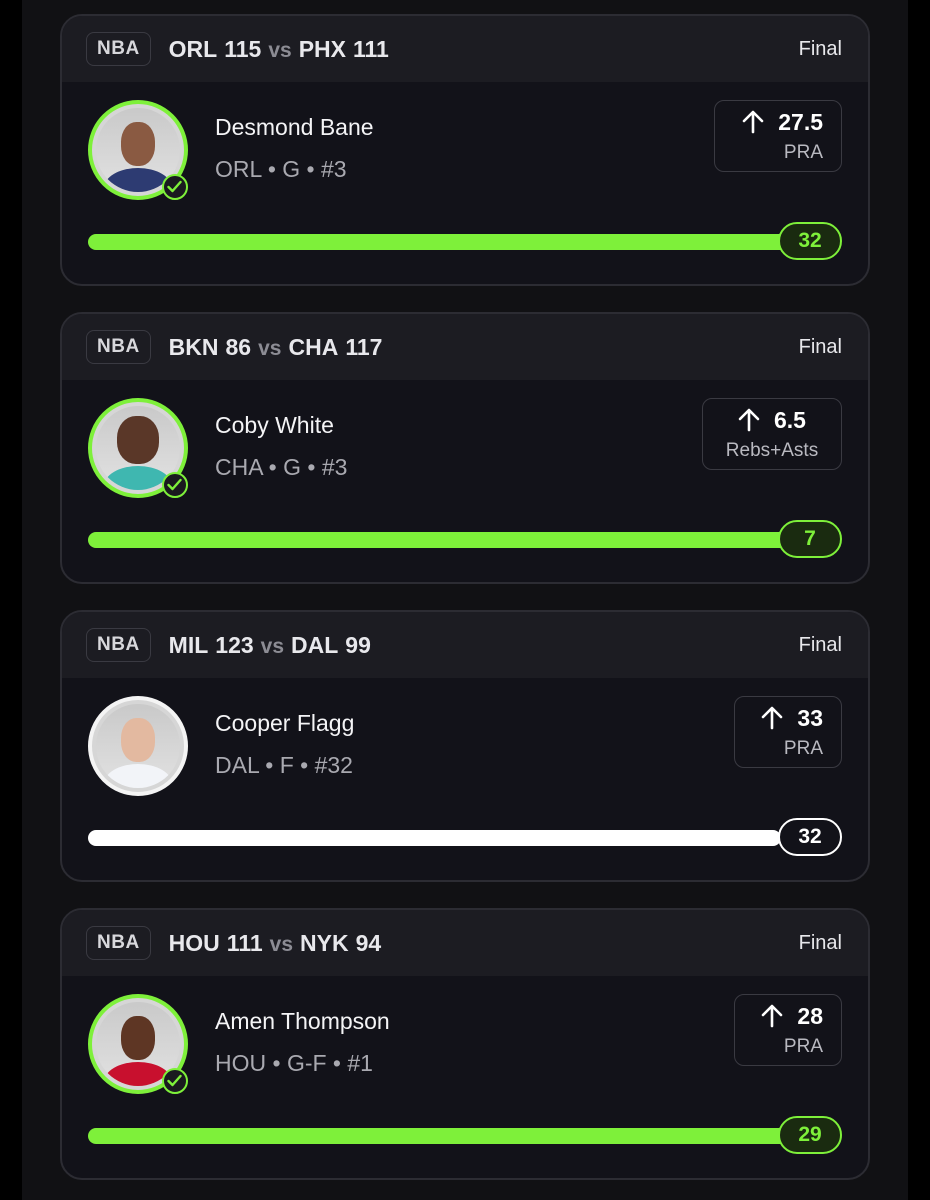 The width and height of the screenshot is (930, 1200). What do you see at coordinates (810, 717) in the screenshot?
I see `line-value: 33` at bounding box center [810, 717].